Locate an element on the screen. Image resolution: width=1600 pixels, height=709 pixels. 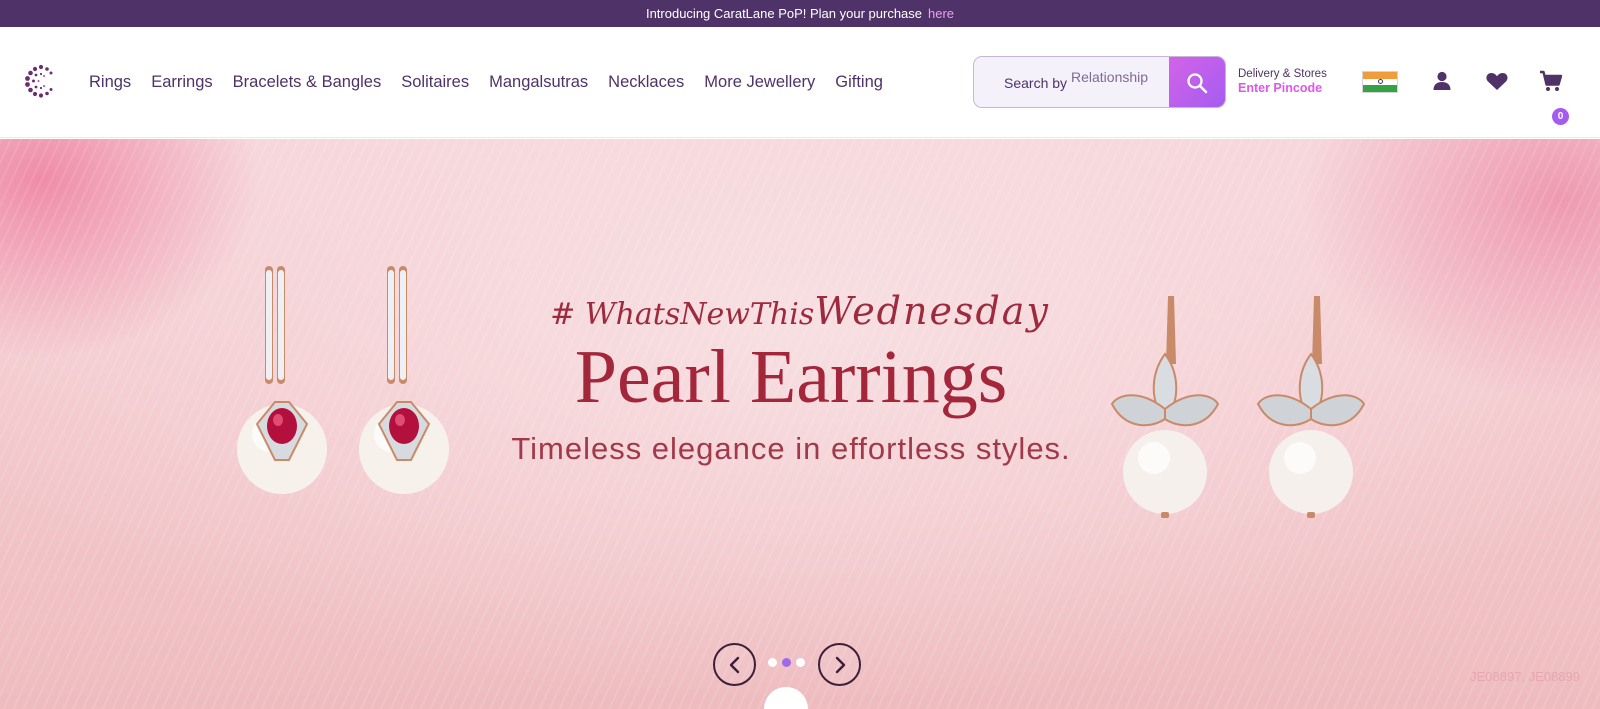
nav-item-more-jewellery: More Jewellery is located at coordinates (759, 82).